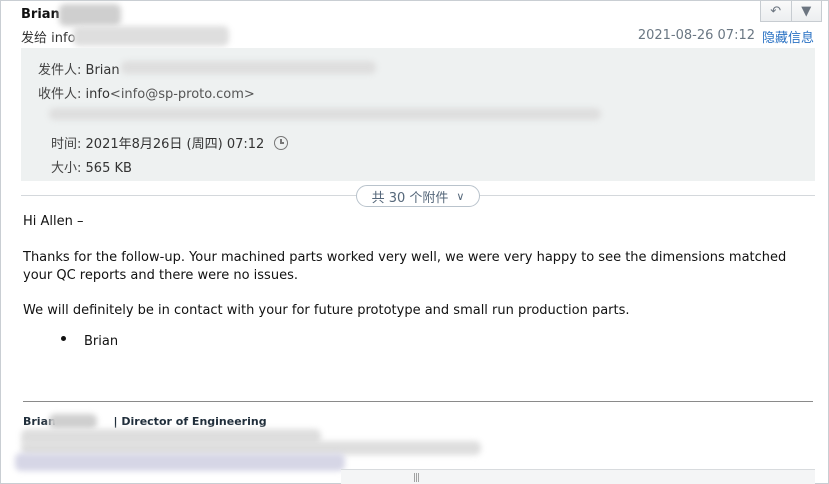  I want to click on size-row: 大小: 565 KB, so click(91, 166).